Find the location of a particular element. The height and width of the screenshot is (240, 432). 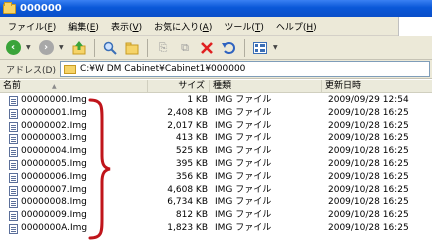

views-dropdown-icon: ▼ is located at coordinates (276, 47).